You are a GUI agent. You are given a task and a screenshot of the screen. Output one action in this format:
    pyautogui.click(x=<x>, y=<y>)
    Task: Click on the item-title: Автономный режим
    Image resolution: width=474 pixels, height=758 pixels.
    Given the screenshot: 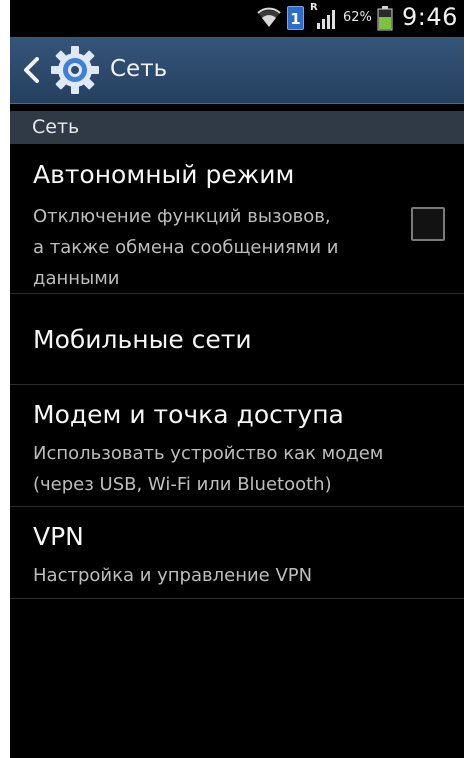 What is the action you would take?
    pyautogui.click(x=164, y=174)
    